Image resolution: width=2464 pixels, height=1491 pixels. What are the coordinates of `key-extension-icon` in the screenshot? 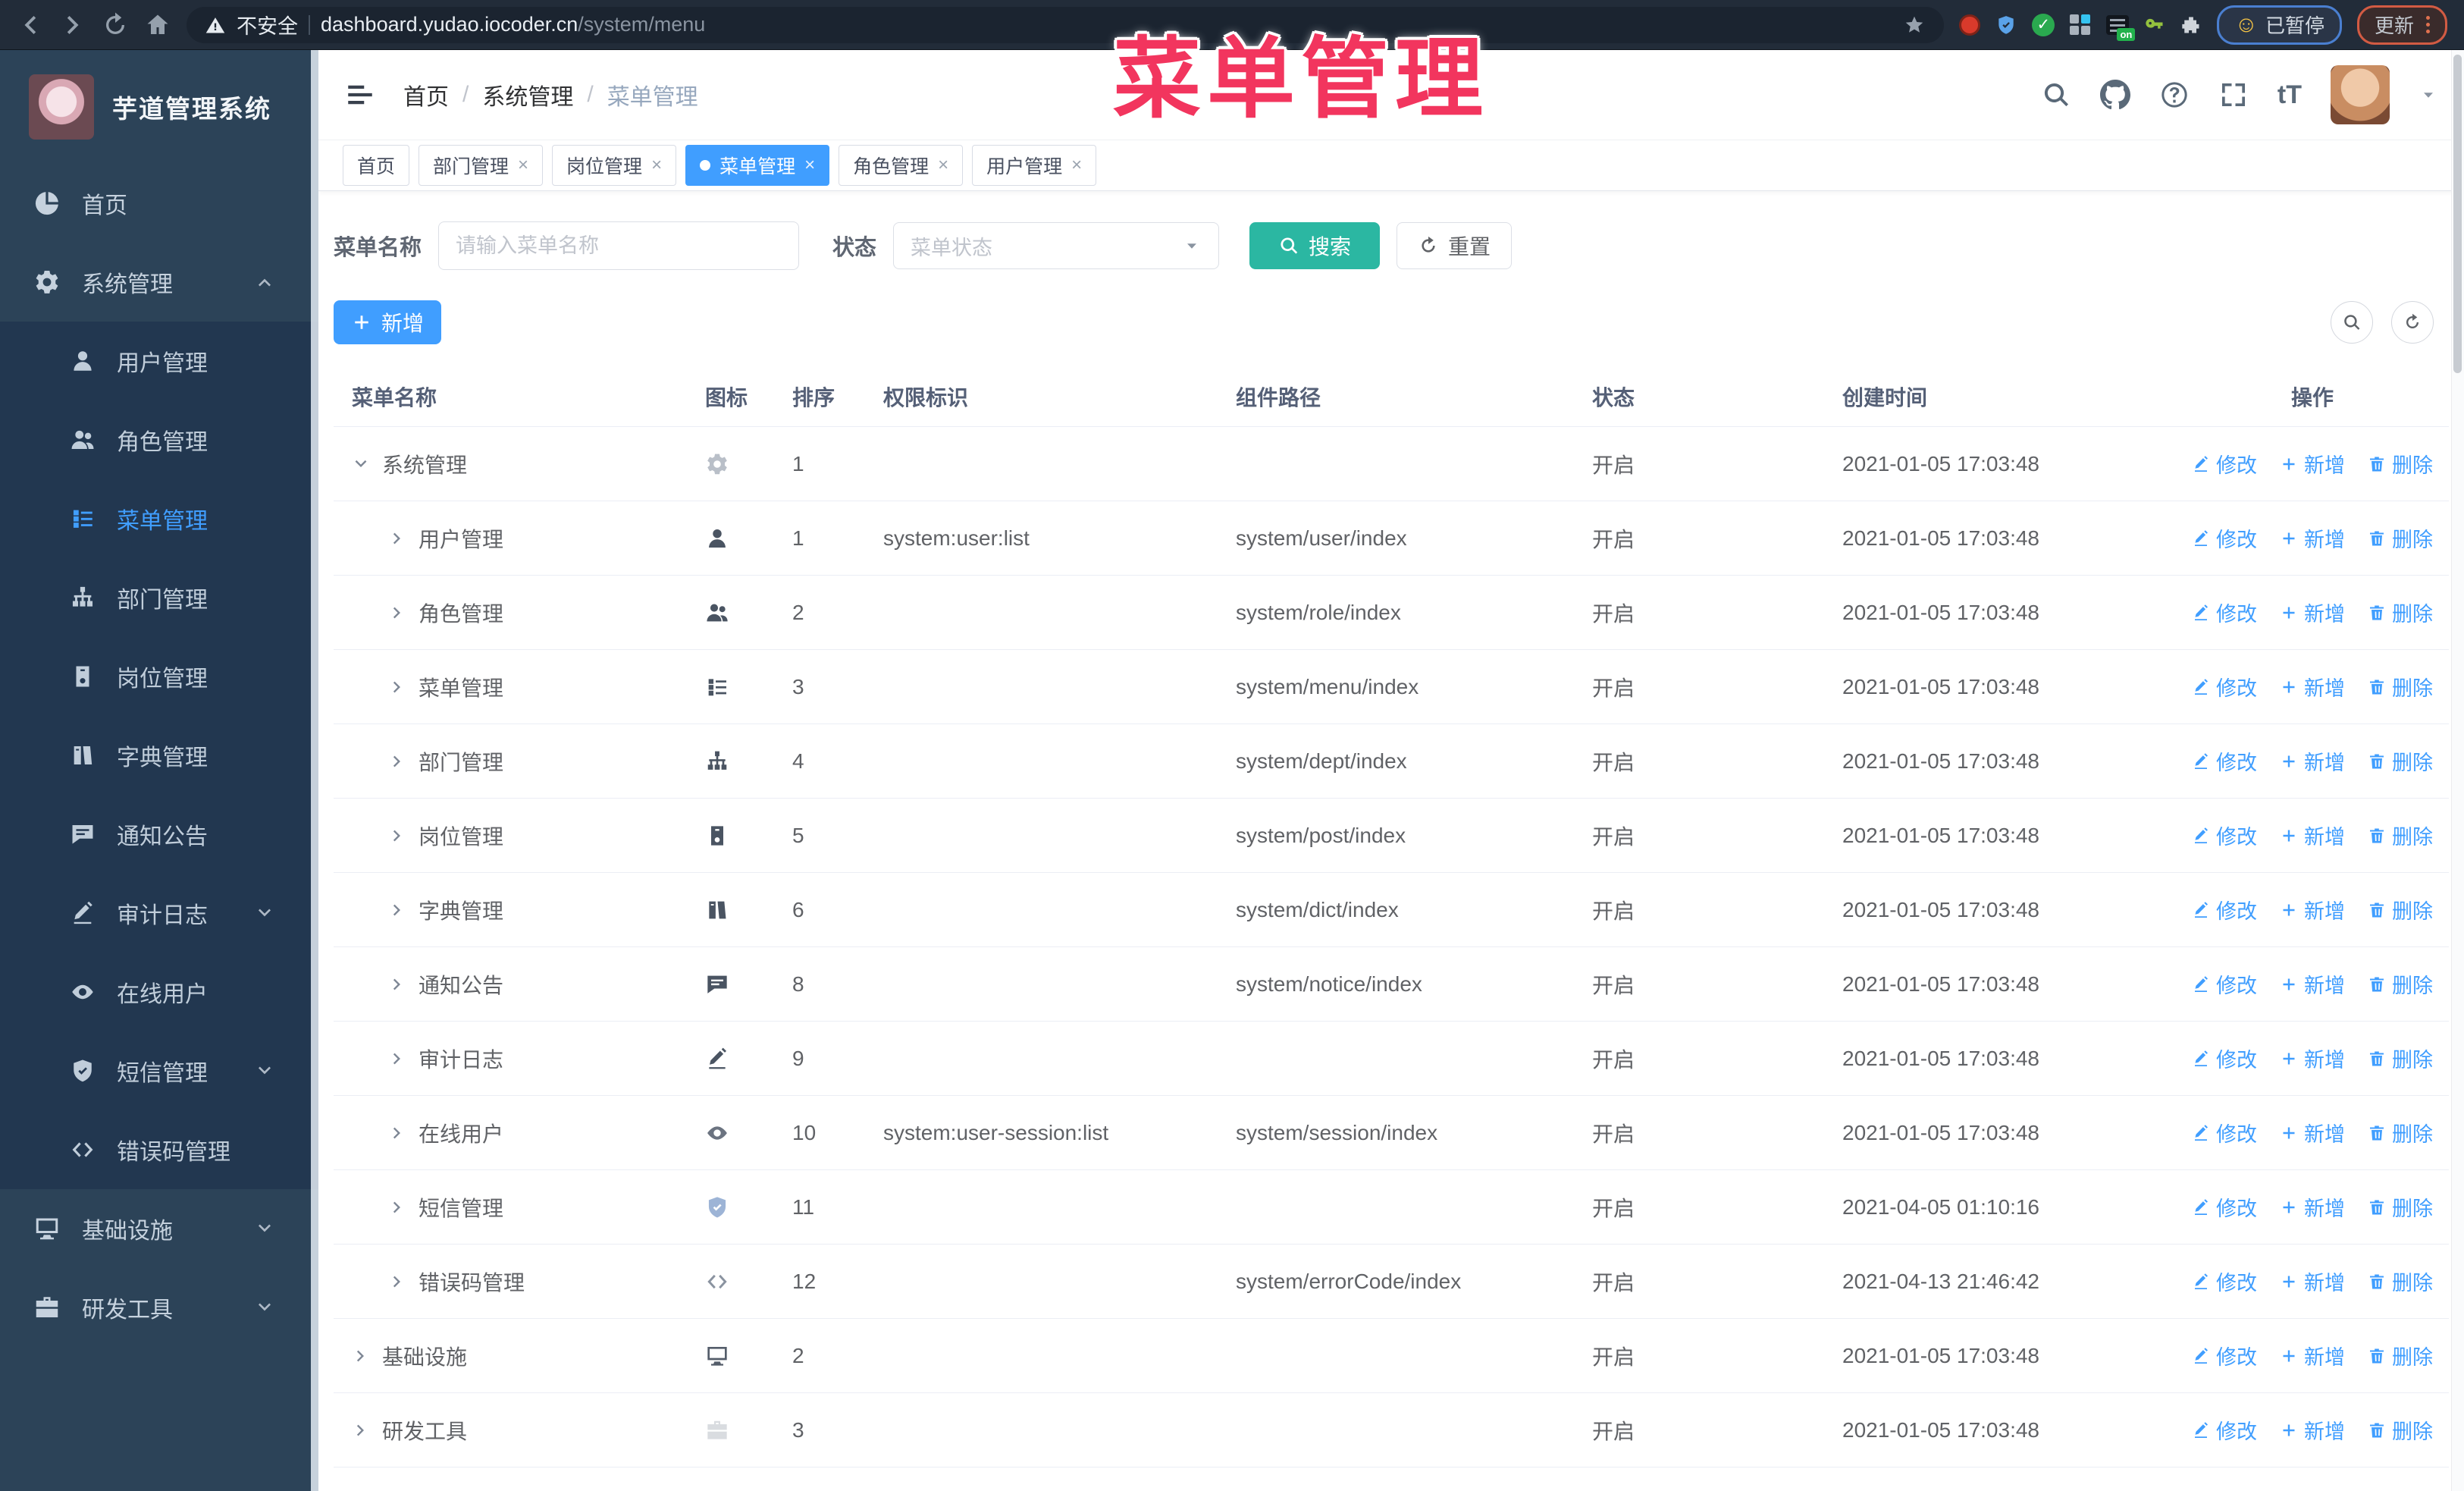 It's located at (2154, 25).